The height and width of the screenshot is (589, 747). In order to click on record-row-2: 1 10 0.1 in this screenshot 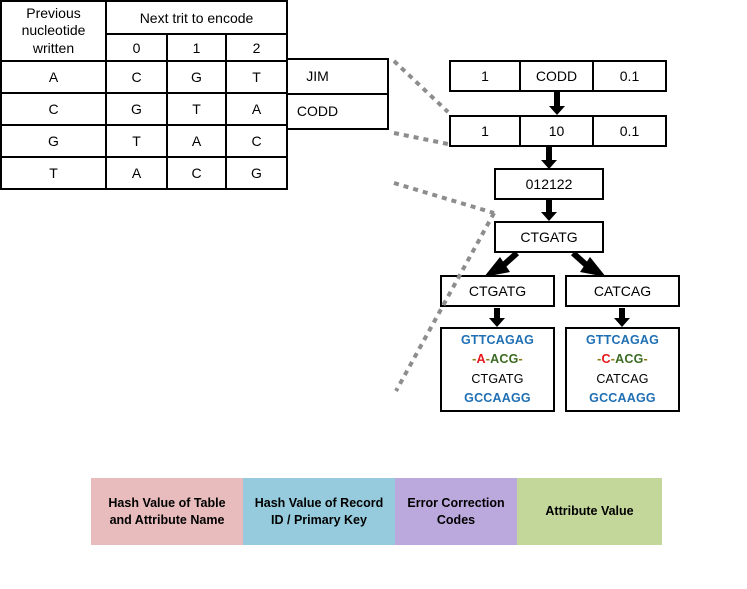, I will do `click(558, 131)`.